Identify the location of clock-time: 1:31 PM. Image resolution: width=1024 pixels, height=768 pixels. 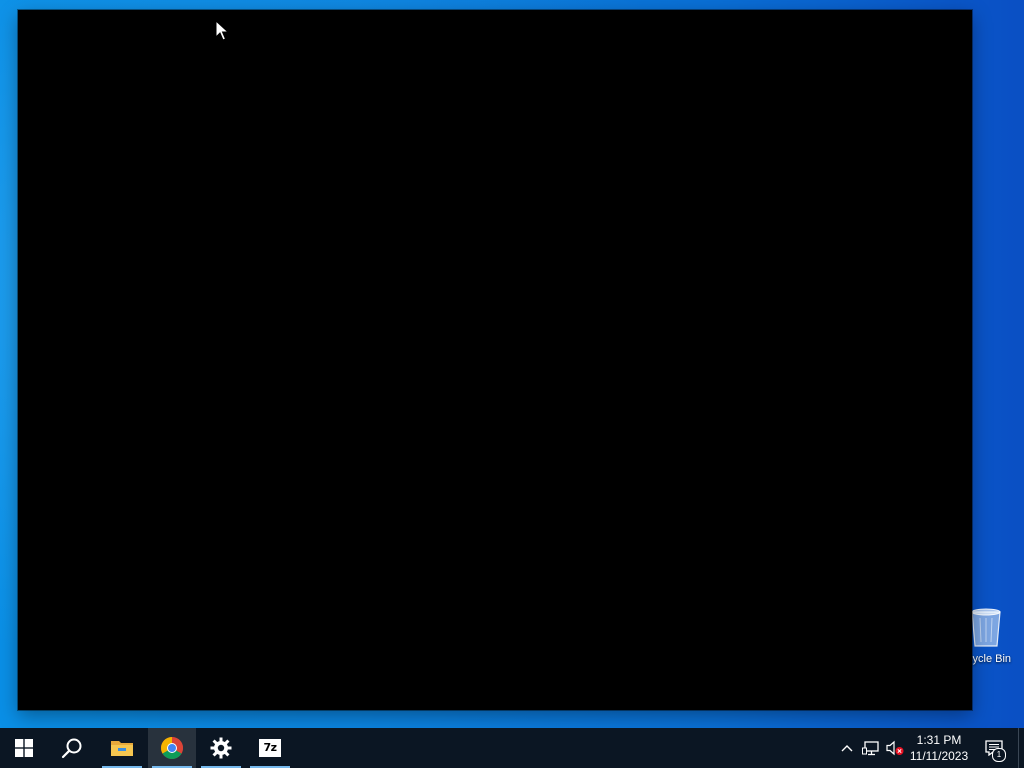
(939, 740).